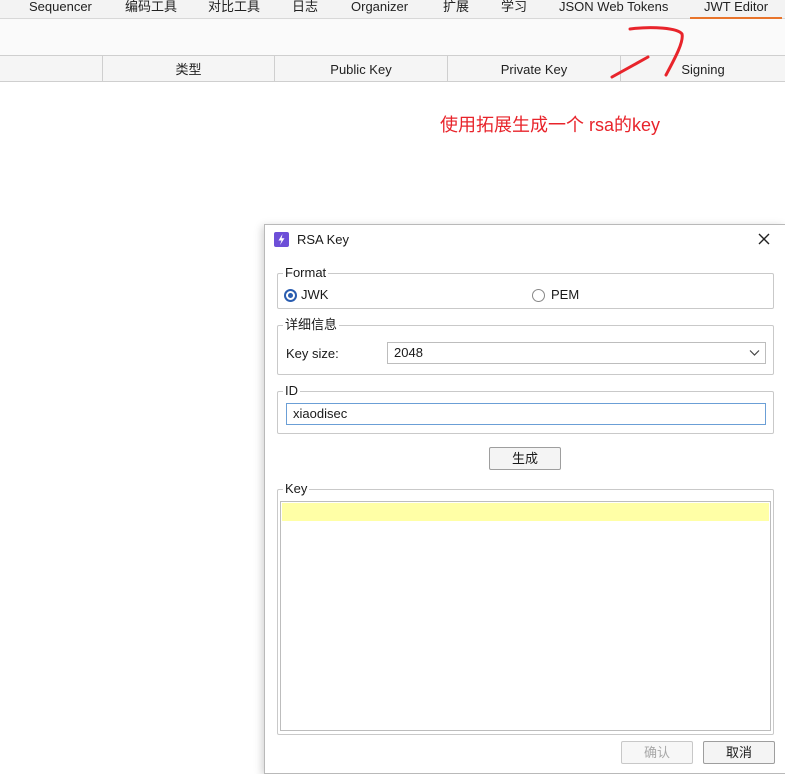  Describe the element at coordinates (514, 8) in the screenshot. I see `tab-learn: 学习` at that location.